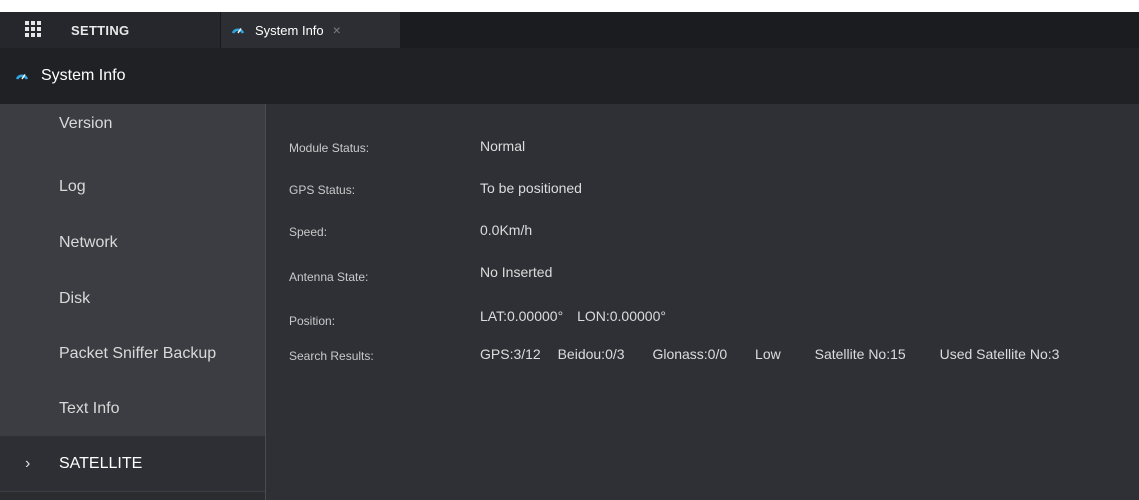 The image size is (1139, 500). Describe the element at coordinates (591, 354) in the screenshot. I see `search-beidou: Beidou:0/3` at that location.